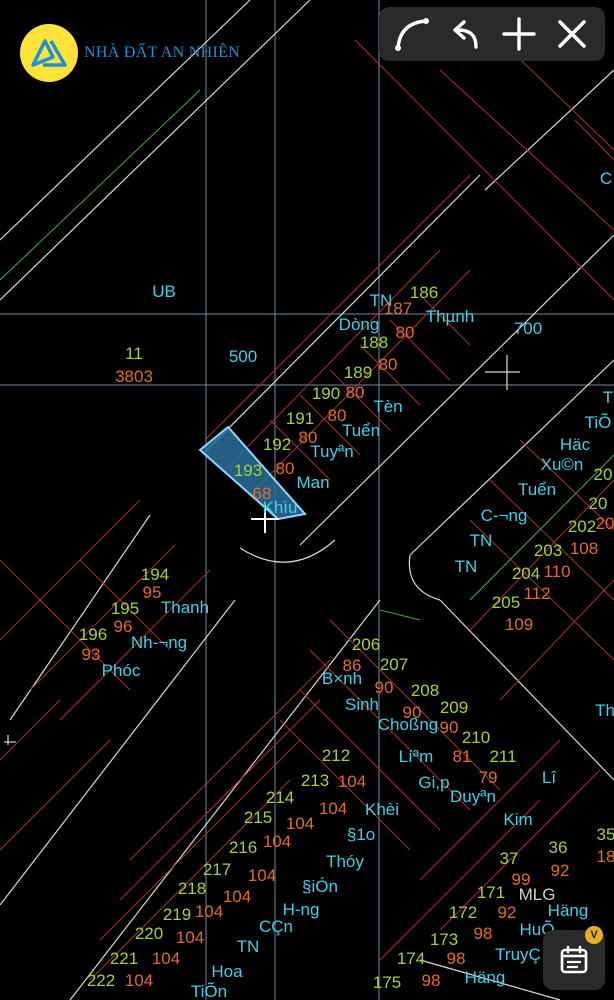 The width and height of the screenshot is (614, 1000). What do you see at coordinates (358, 372) in the screenshot?
I see `parcel-number: 189` at bounding box center [358, 372].